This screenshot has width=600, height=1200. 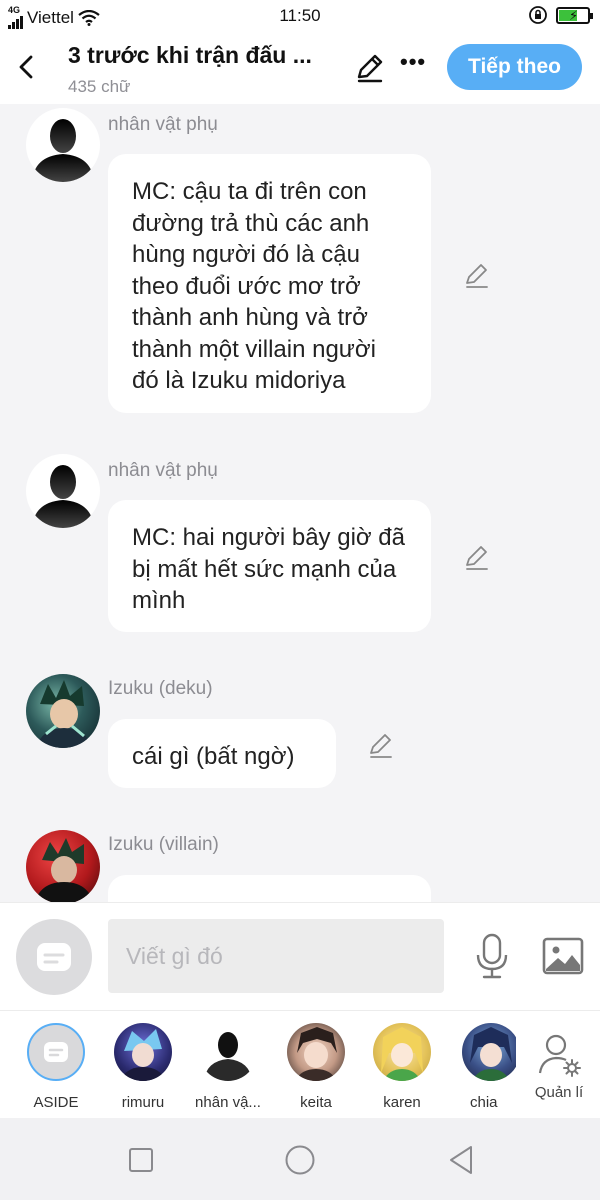 What do you see at coordinates (402, 1102) in the screenshot?
I see `character-label: karen` at bounding box center [402, 1102].